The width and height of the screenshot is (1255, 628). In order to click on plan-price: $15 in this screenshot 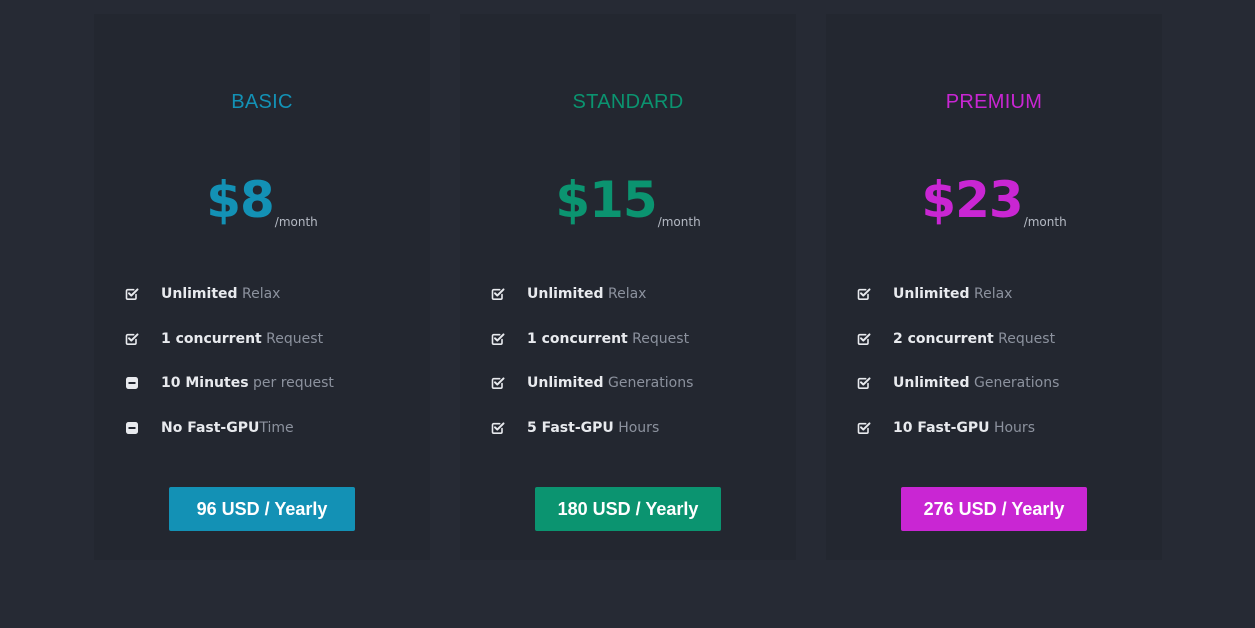, I will do `click(606, 200)`.